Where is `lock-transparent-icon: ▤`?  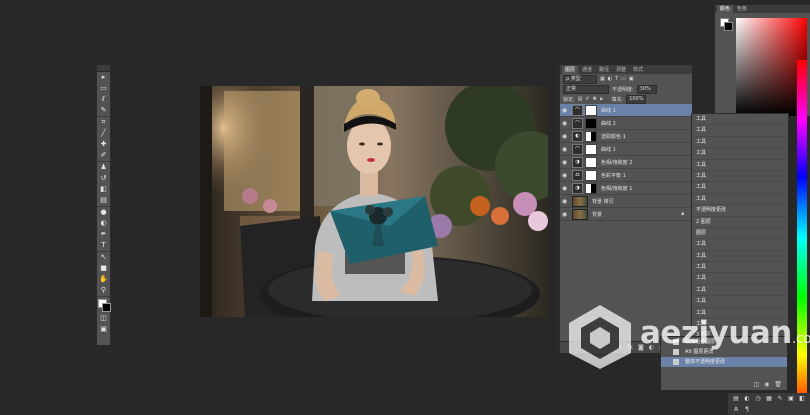 lock-transparent-icon: ▤ is located at coordinates (580, 99).